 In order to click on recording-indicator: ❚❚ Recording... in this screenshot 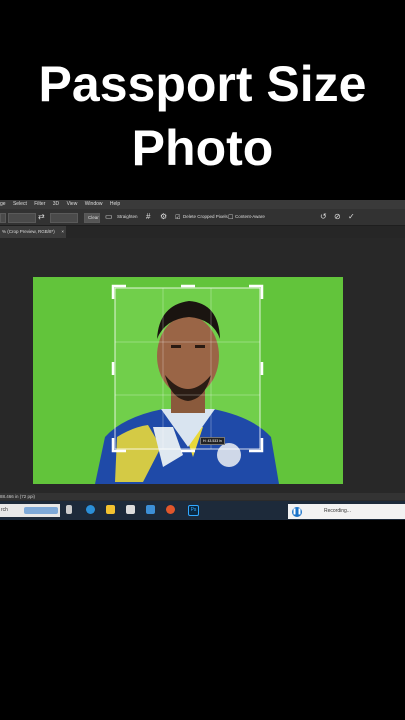, I will do `click(346, 511)`.